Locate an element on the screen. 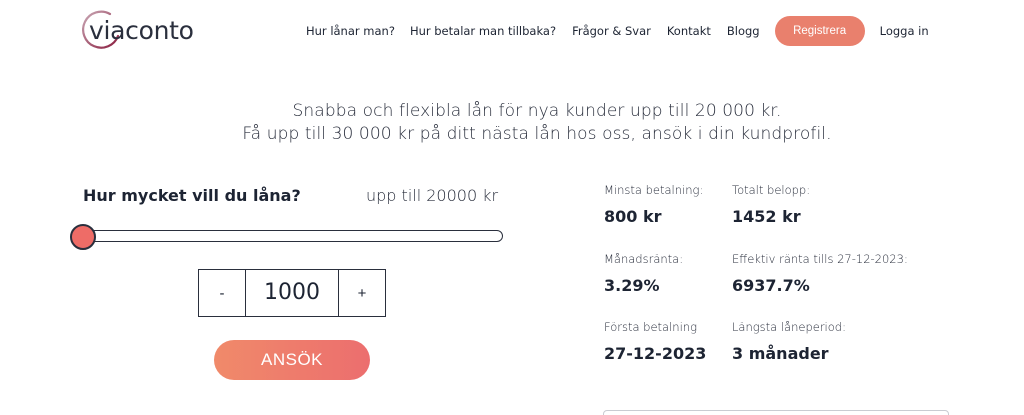  first-payment-label: Första betalning is located at coordinates (650, 327).